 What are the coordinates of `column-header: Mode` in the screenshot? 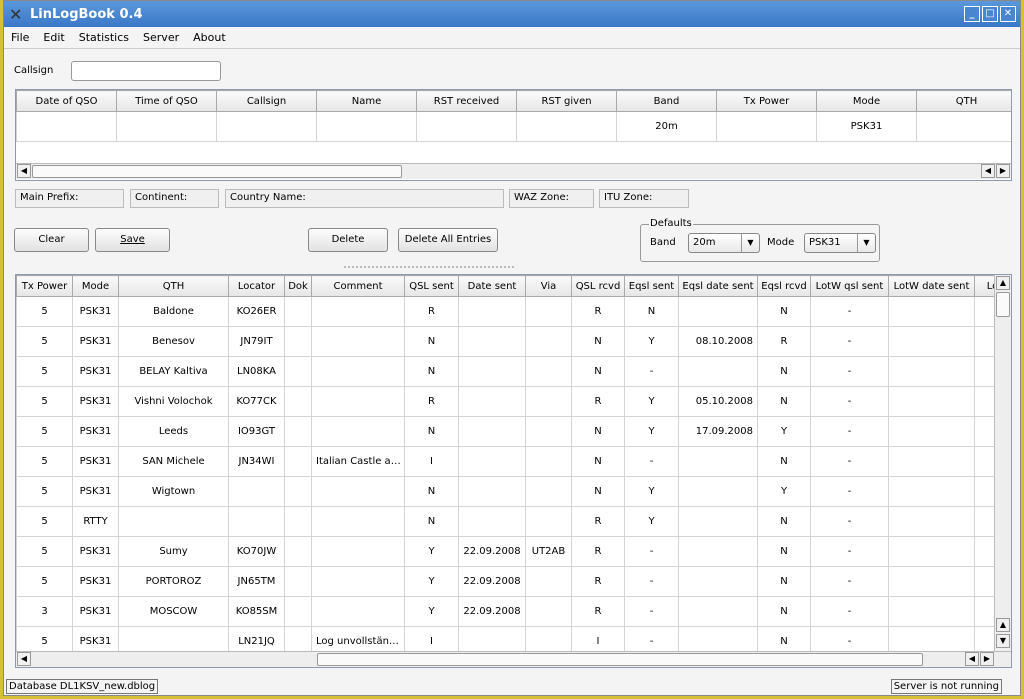 It's located at (866, 101).